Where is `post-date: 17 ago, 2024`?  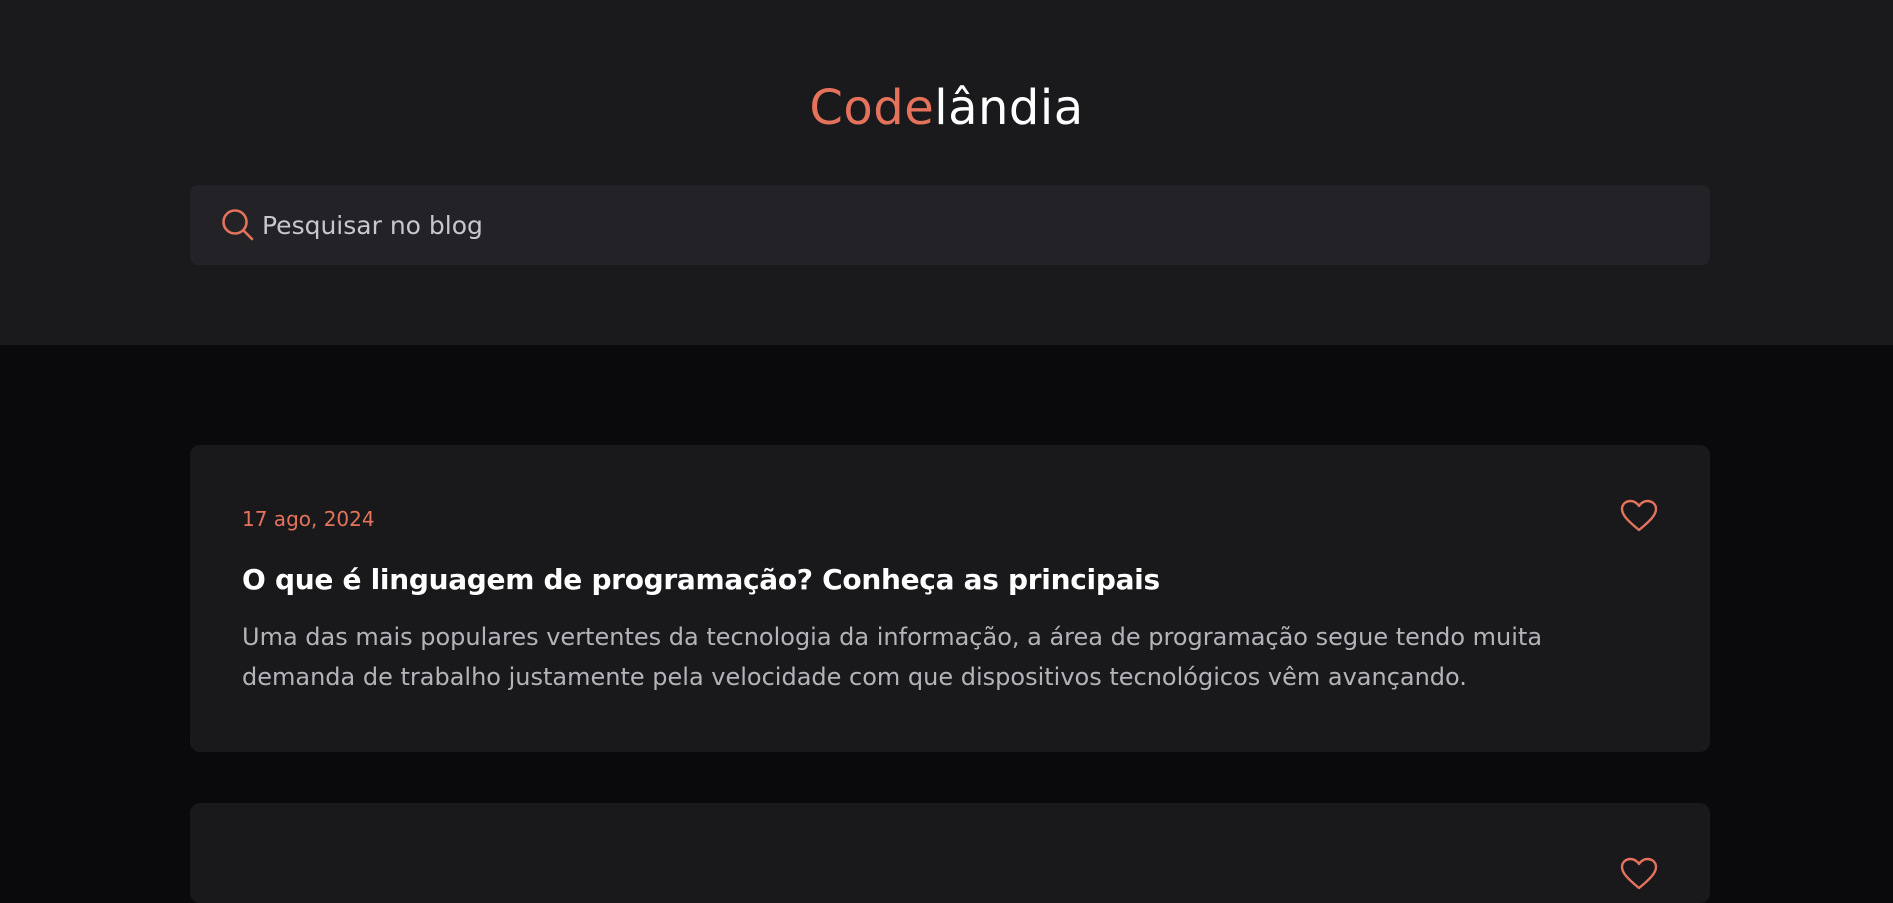
post-date: 17 ago, 2024 is located at coordinates (308, 519).